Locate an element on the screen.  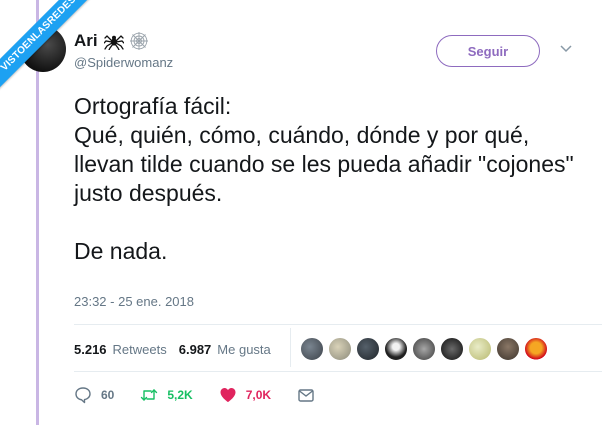
message-icon is located at coordinates (306, 395).